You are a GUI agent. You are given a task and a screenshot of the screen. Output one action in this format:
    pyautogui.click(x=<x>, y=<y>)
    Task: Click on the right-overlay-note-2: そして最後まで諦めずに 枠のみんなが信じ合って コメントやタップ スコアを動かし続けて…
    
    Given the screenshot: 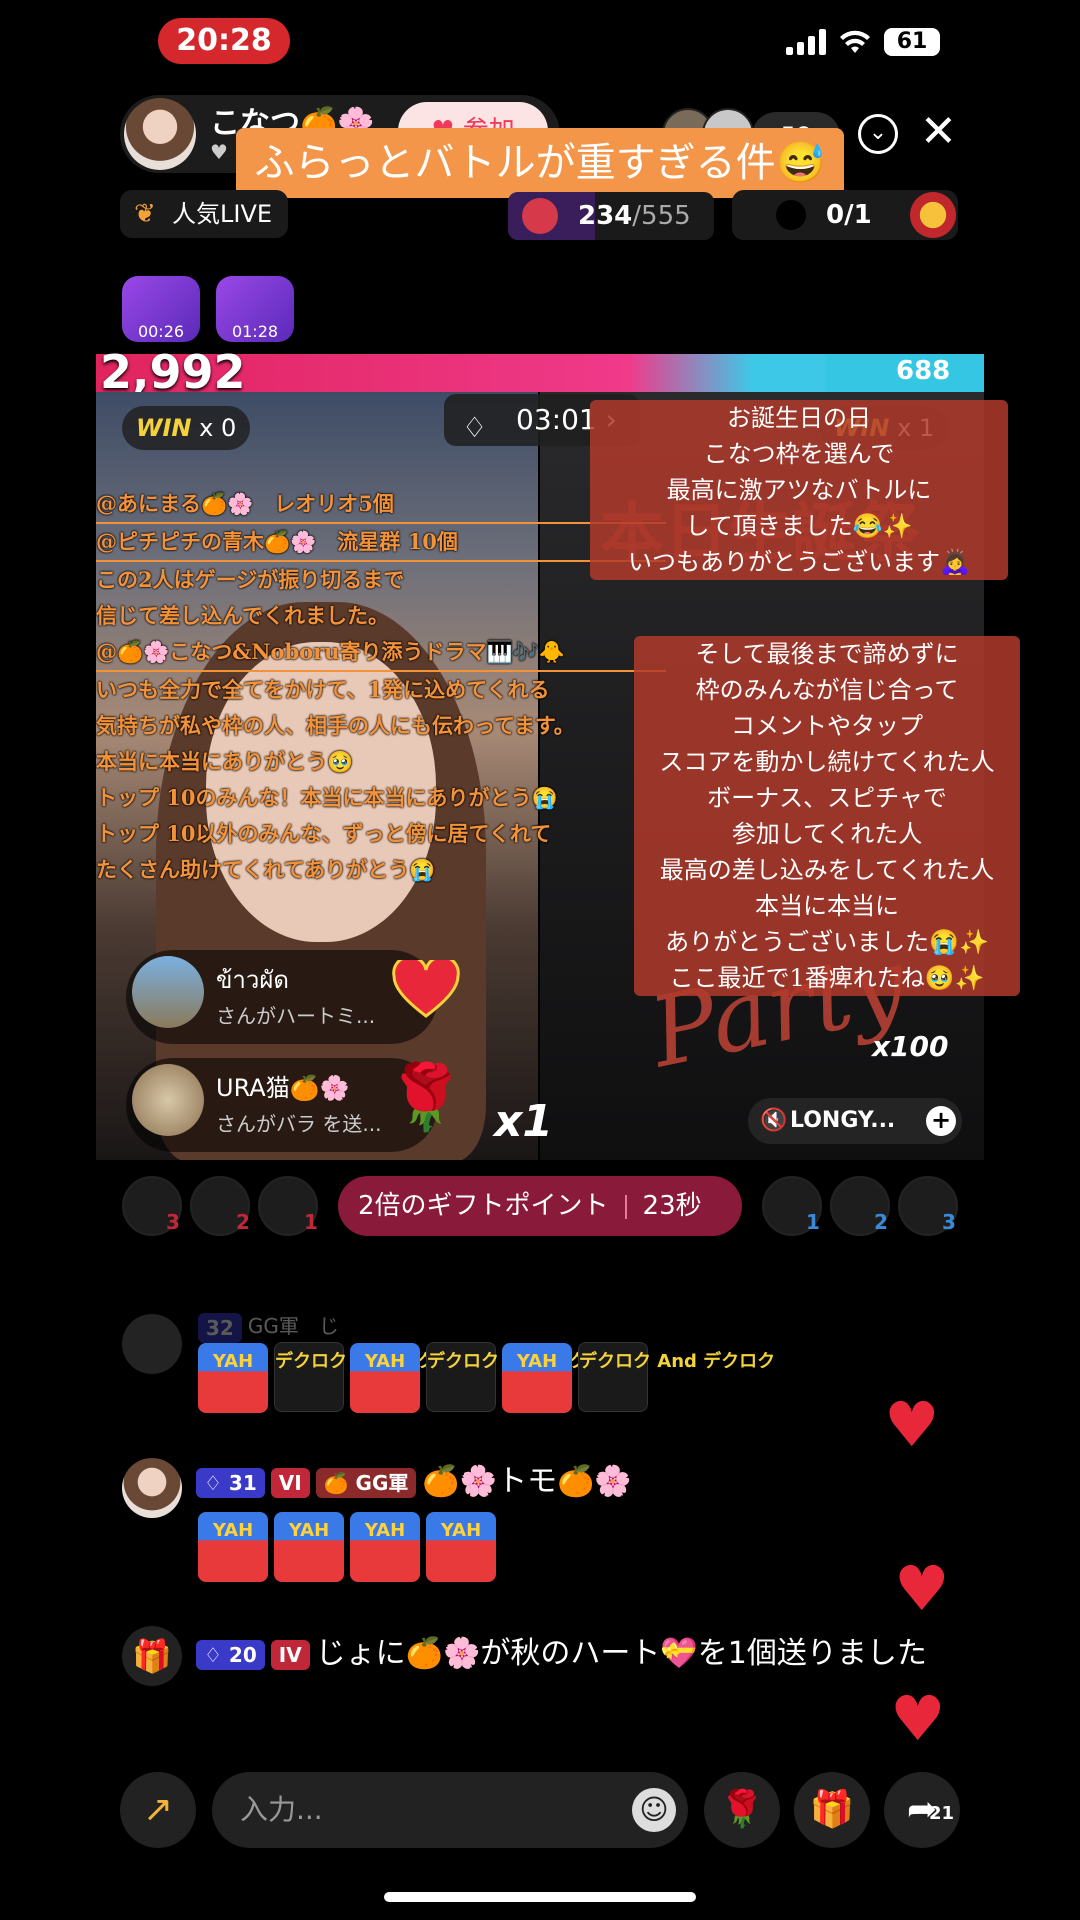 What is the action you would take?
    pyautogui.click(x=827, y=816)
    